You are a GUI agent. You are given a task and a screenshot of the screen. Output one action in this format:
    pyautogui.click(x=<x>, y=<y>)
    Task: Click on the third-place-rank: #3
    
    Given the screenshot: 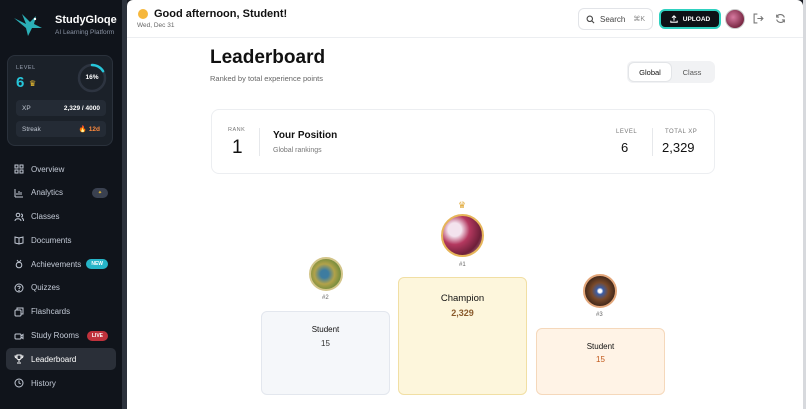 What is the action you would take?
    pyautogui.click(x=599, y=315)
    